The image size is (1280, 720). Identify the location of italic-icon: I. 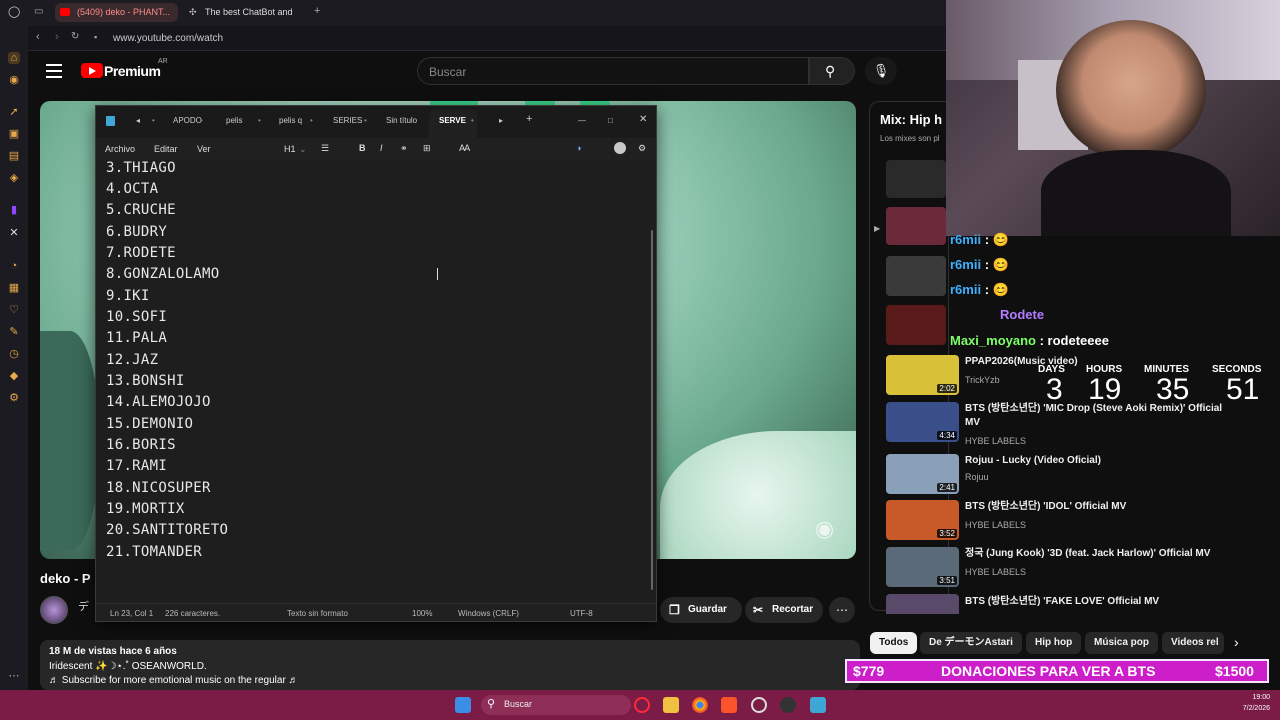
(381, 148).